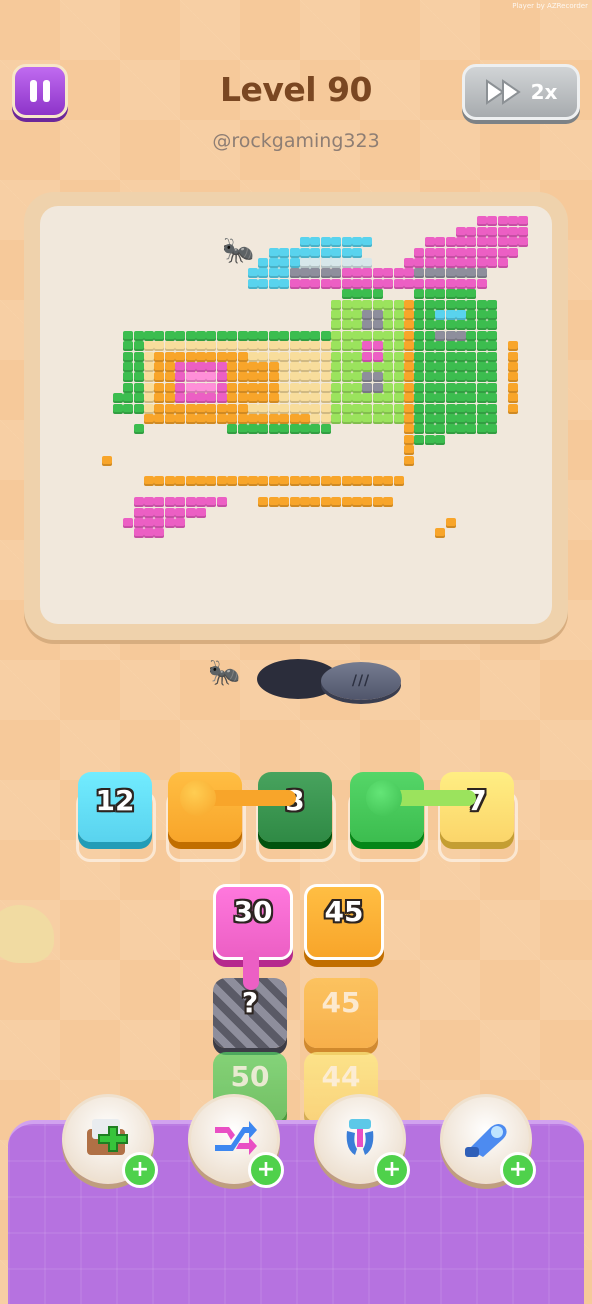  What do you see at coordinates (253, 922) in the screenshot?
I see `grid-tile: 30` at bounding box center [253, 922].